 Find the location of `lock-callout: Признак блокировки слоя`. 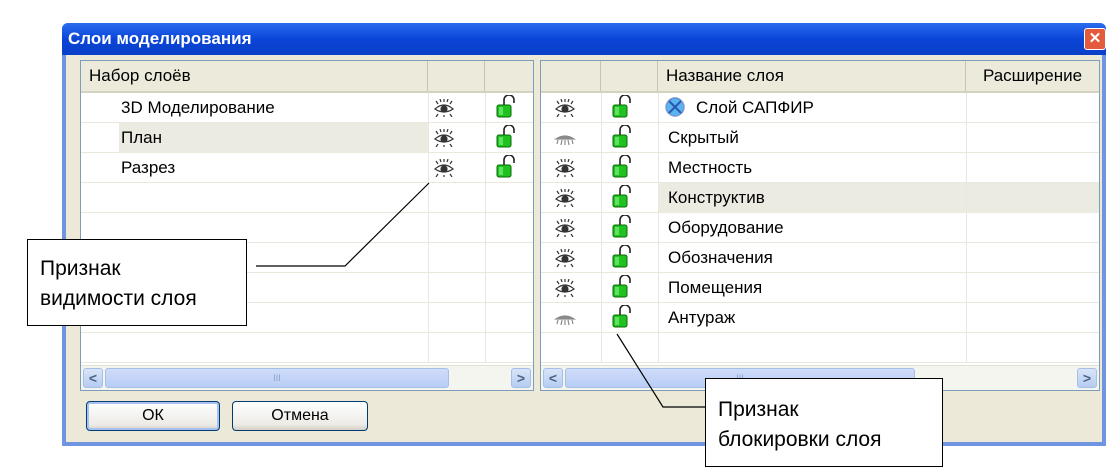

lock-callout: Признак блокировки слоя is located at coordinates (824, 422).